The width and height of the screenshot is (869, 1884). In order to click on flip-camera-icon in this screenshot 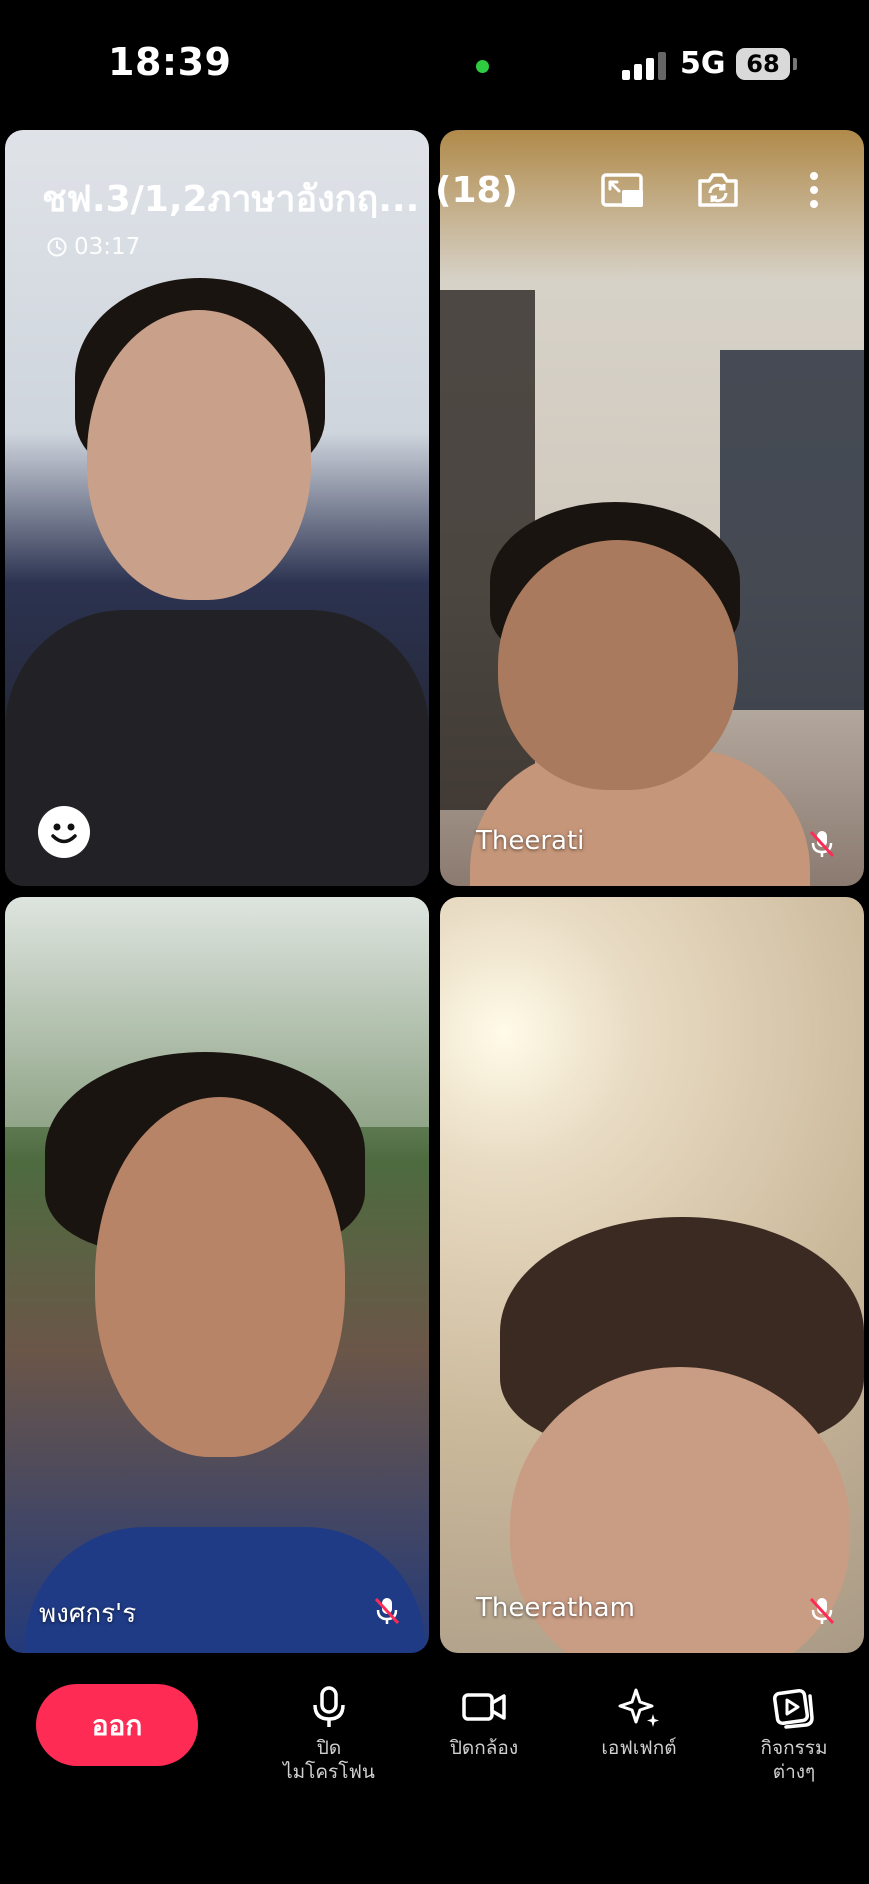, I will do `click(718, 190)`.